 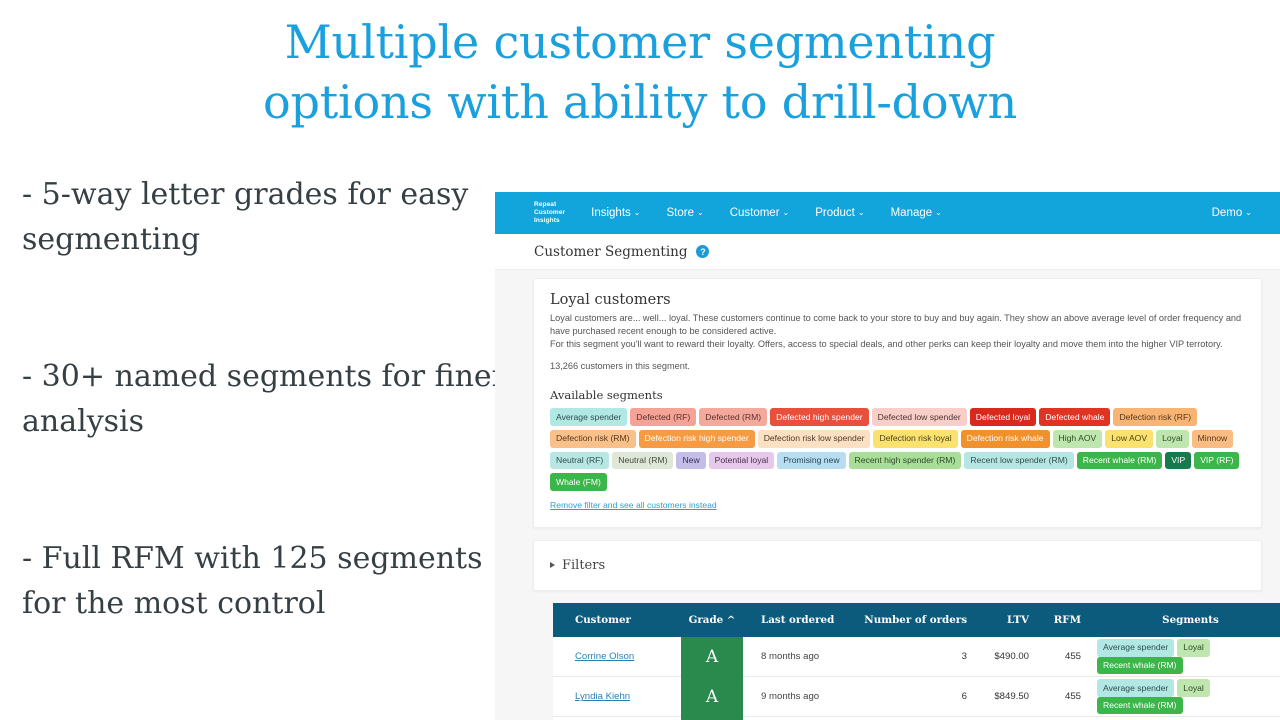 I want to click on page-heading: Customer Segmenting, so click(x=611, y=251).